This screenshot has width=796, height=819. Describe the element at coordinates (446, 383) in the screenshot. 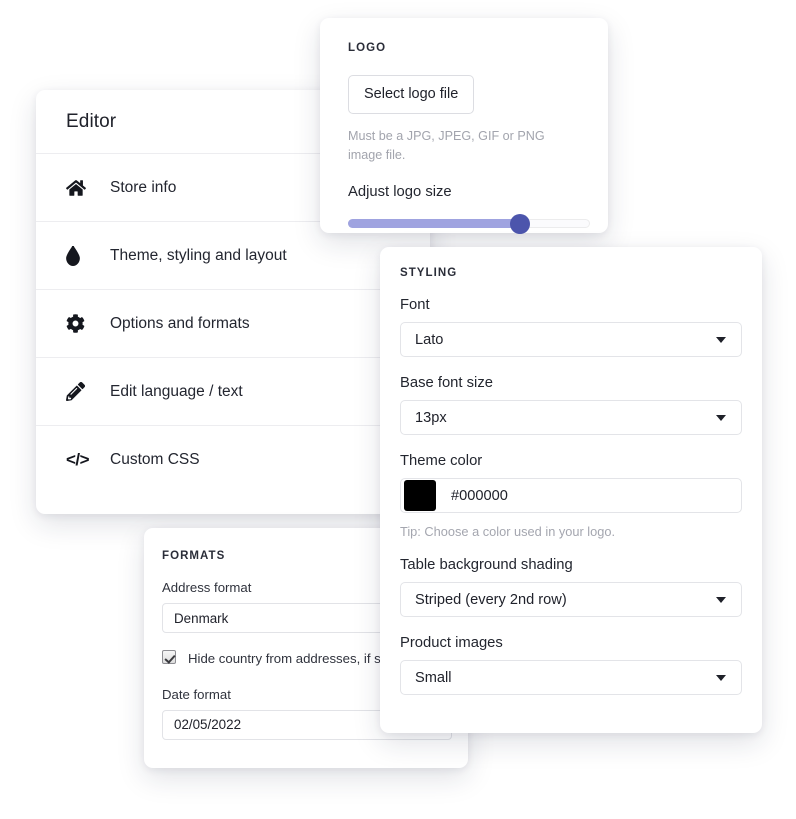

I see `base-font-size-label: Base font size` at that location.